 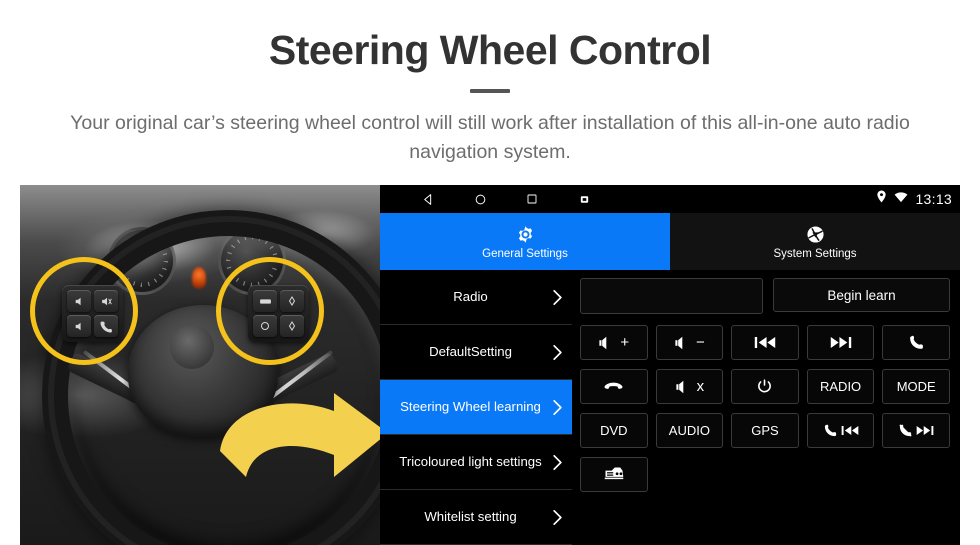 I want to click on sidebar-item-label: Tricoloured light settings, so click(x=470, y=461).